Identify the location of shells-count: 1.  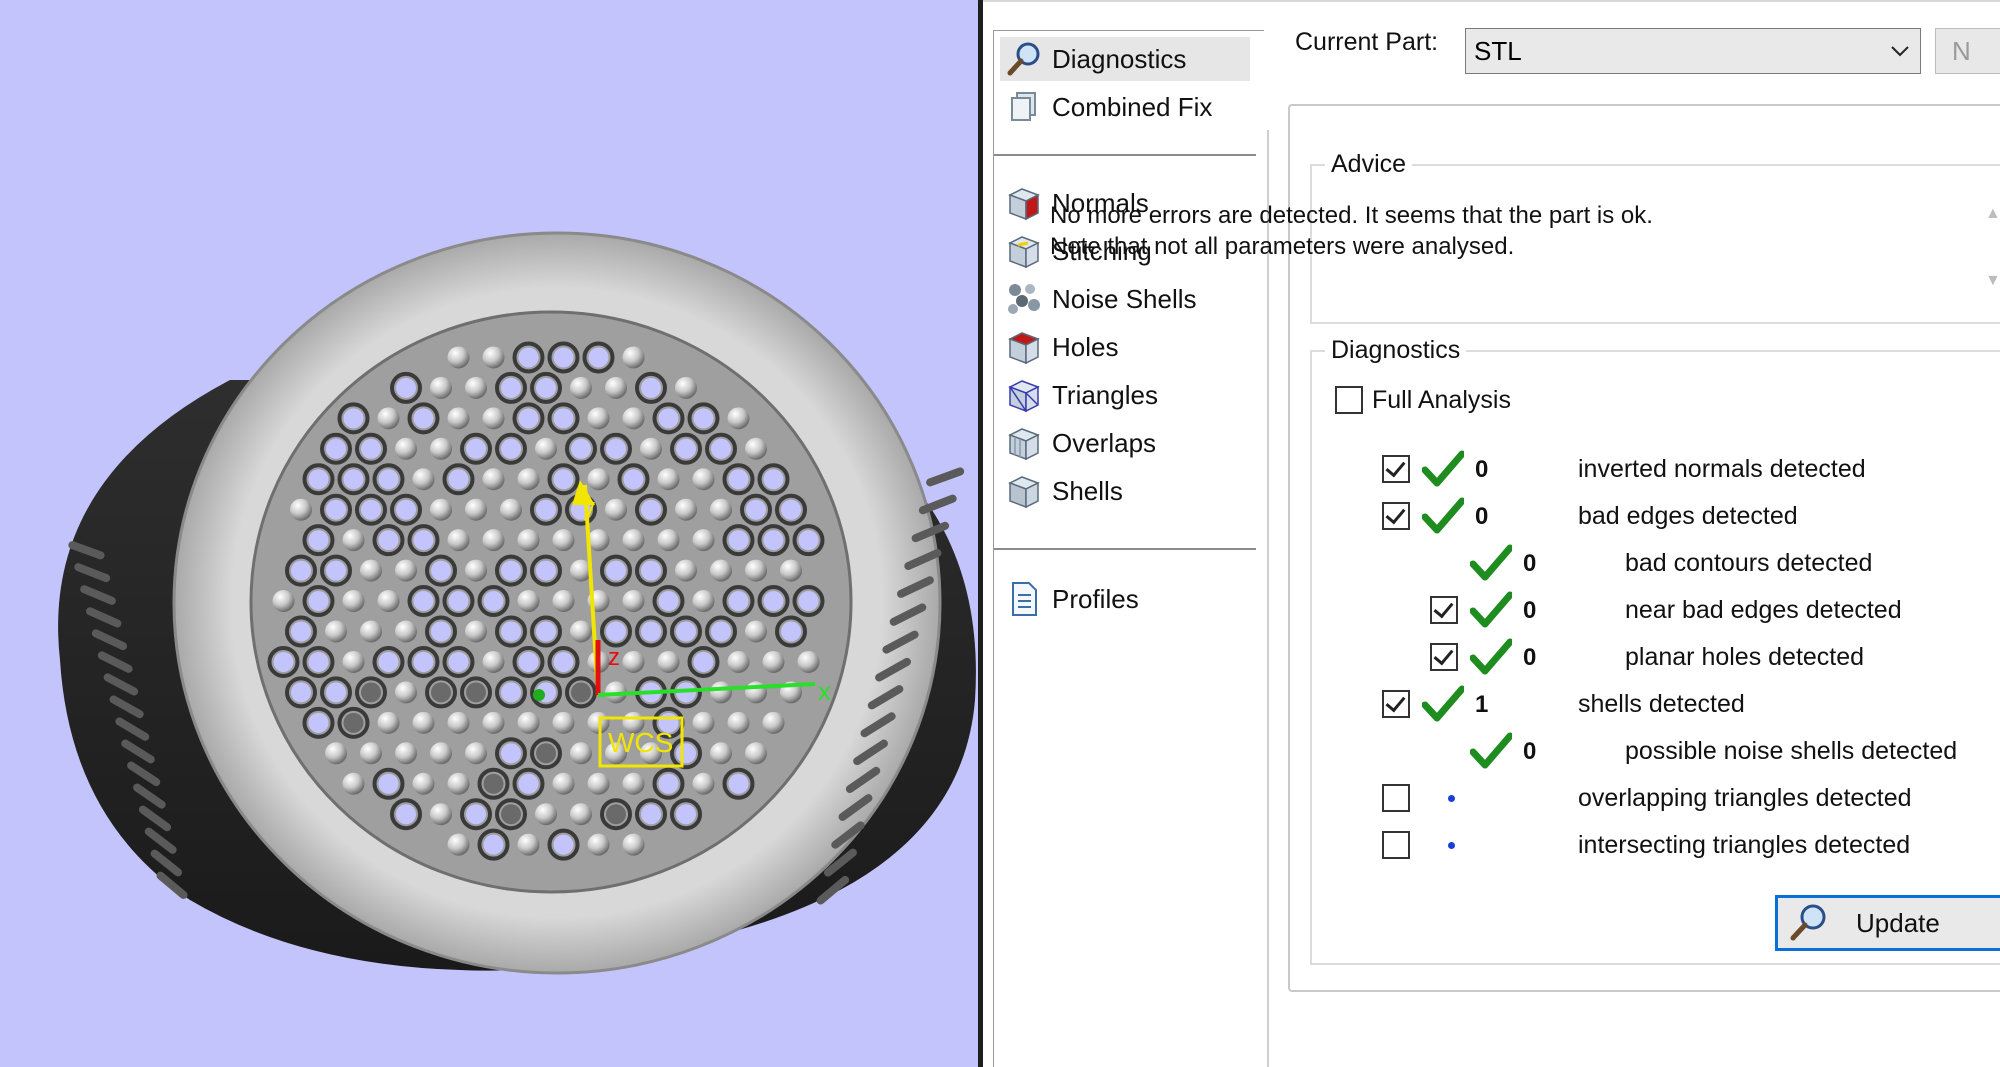
(1482, 704).